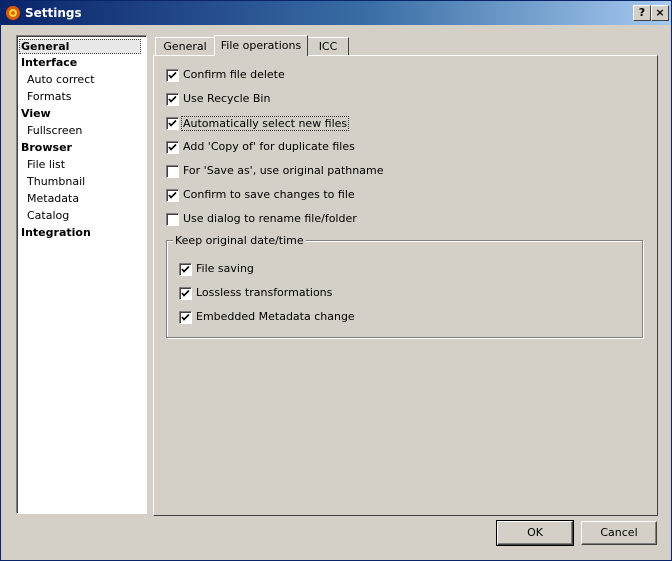 Image resolution: width=672 pixels, height=561 pixels. What do you see at coordinates (80, 46) in the screenshot?
I see `tree-item-general: General` at bounding box center [80, 46].